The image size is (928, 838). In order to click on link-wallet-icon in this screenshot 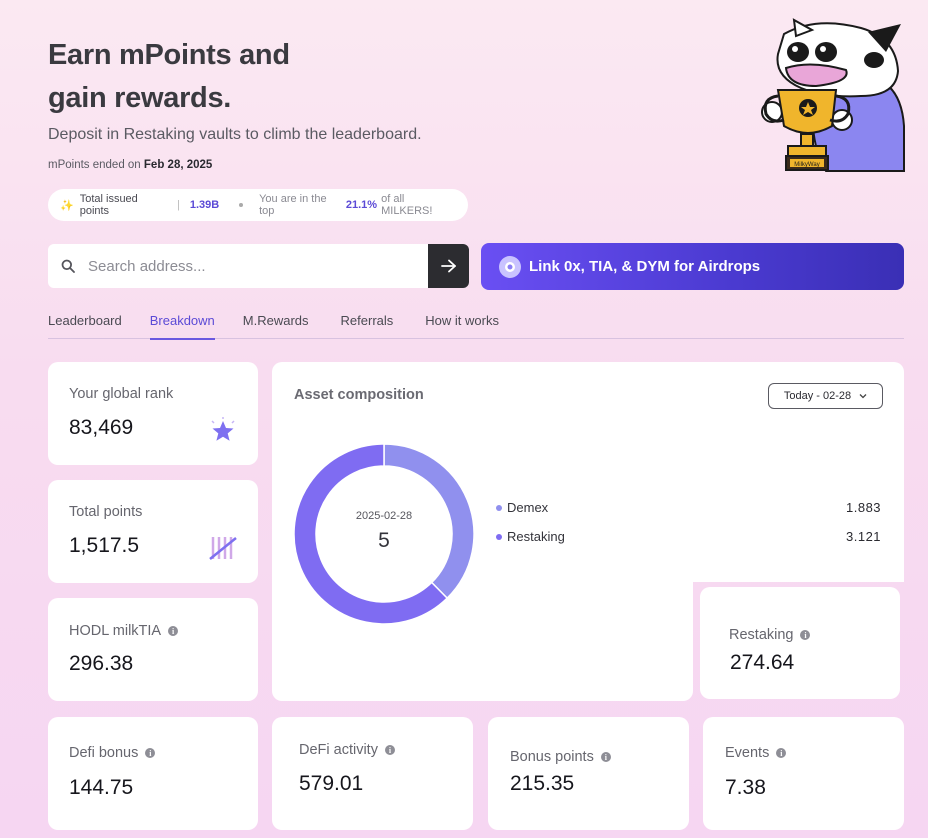, I will do `click(510, 266)`.